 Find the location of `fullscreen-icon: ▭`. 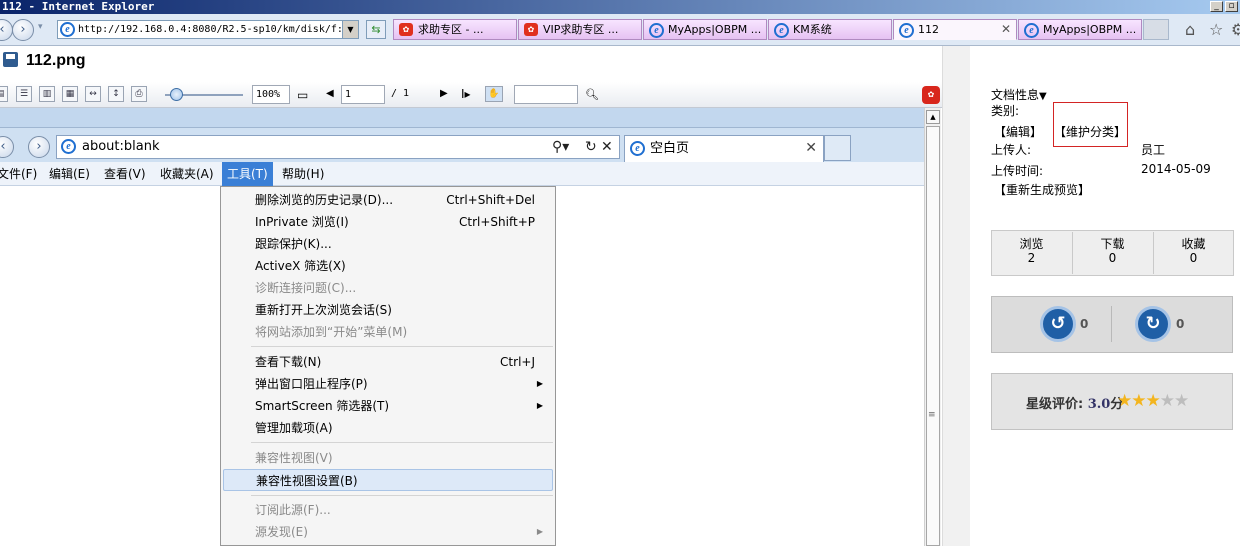

fullscreen-icon: ▭ is located at coordinates (302, 95).